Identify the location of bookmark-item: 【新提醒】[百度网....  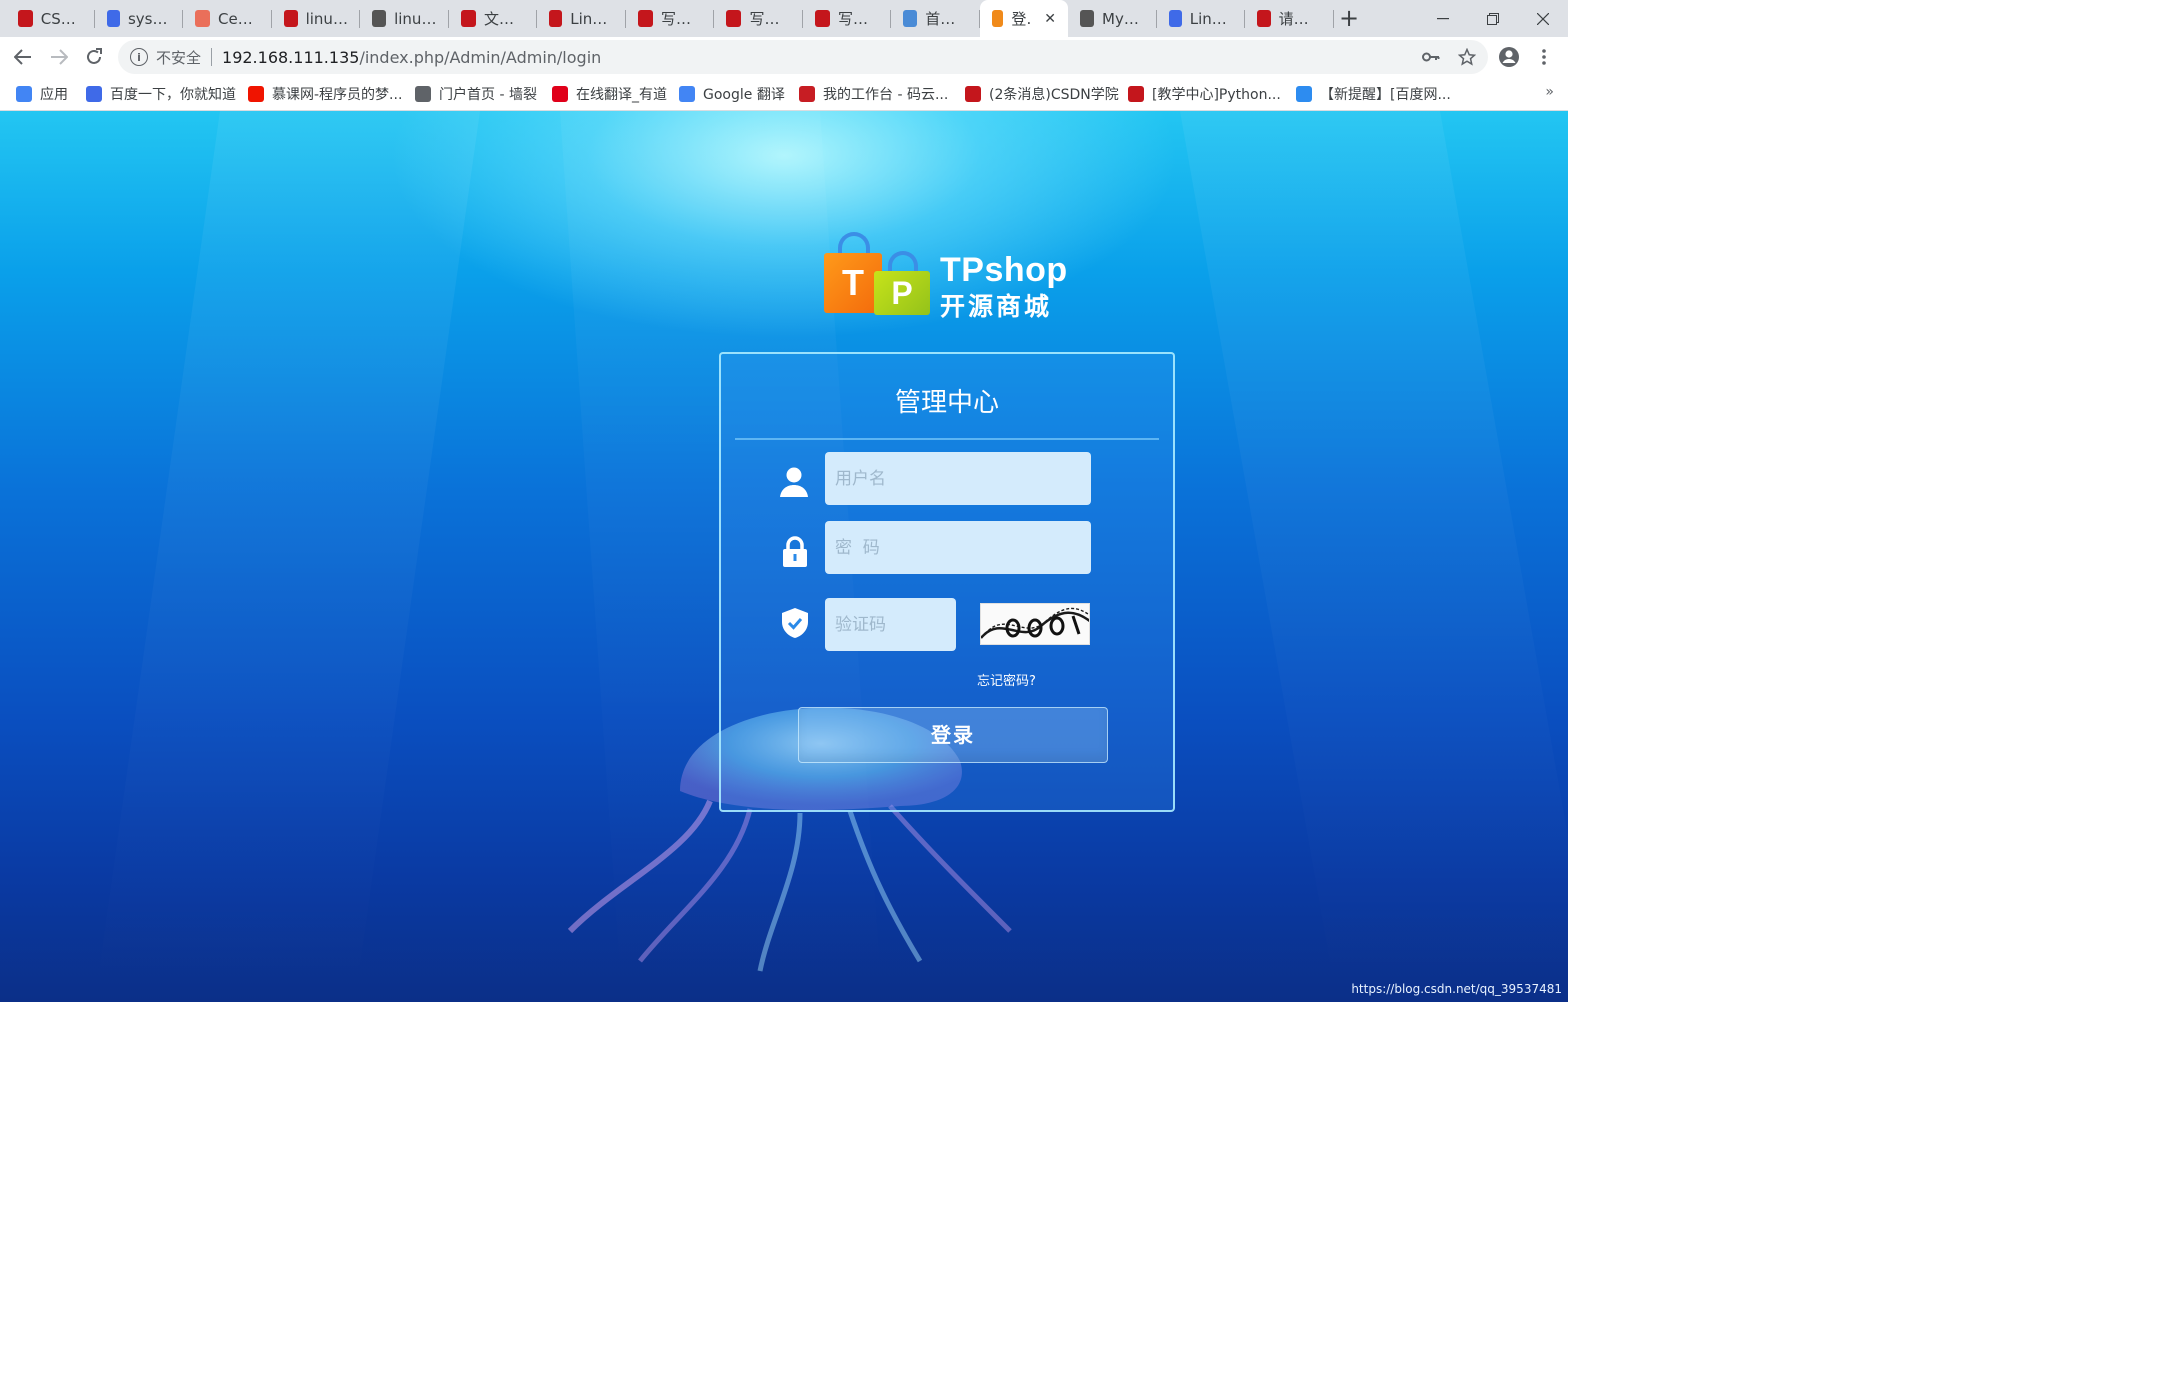
(1373, 94).